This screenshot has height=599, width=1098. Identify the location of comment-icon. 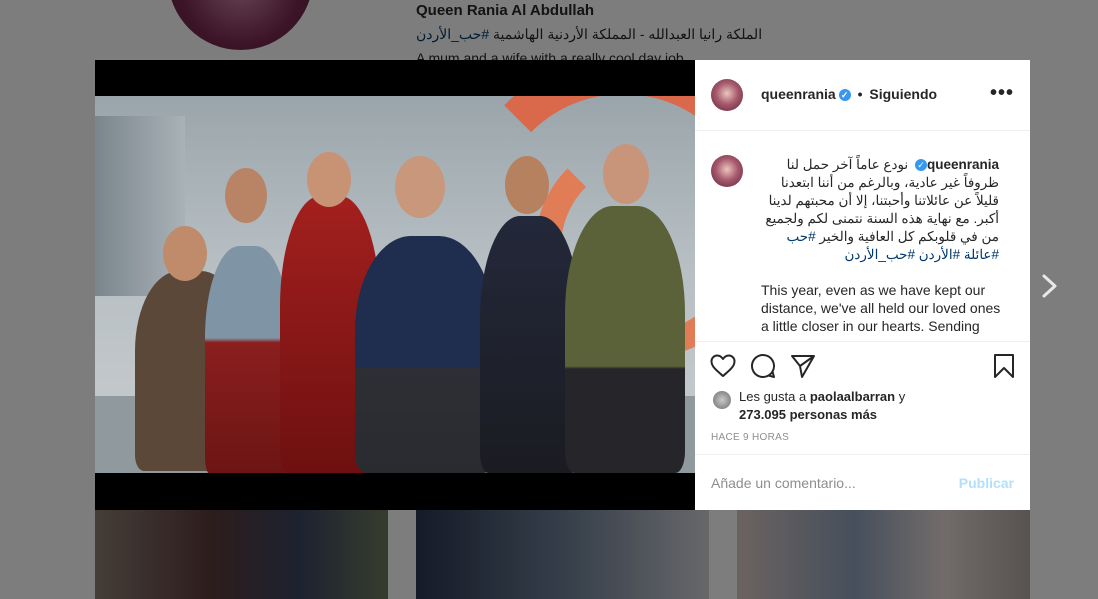
(763, 366).